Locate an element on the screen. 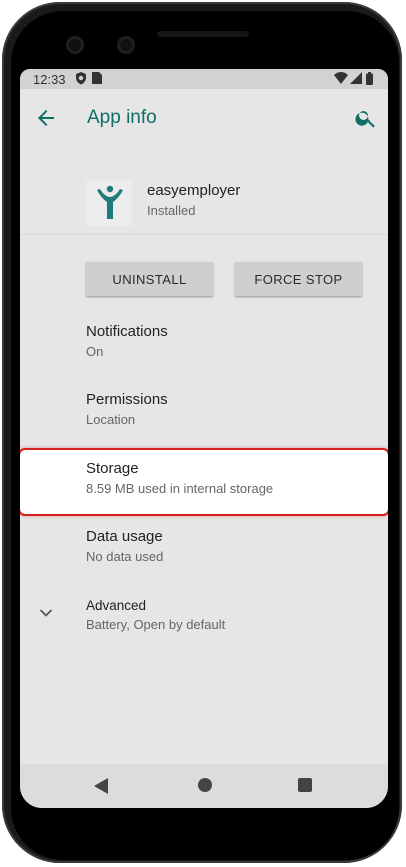 The image size is (406, 867). header-divider is located at coordinates (204, 234).